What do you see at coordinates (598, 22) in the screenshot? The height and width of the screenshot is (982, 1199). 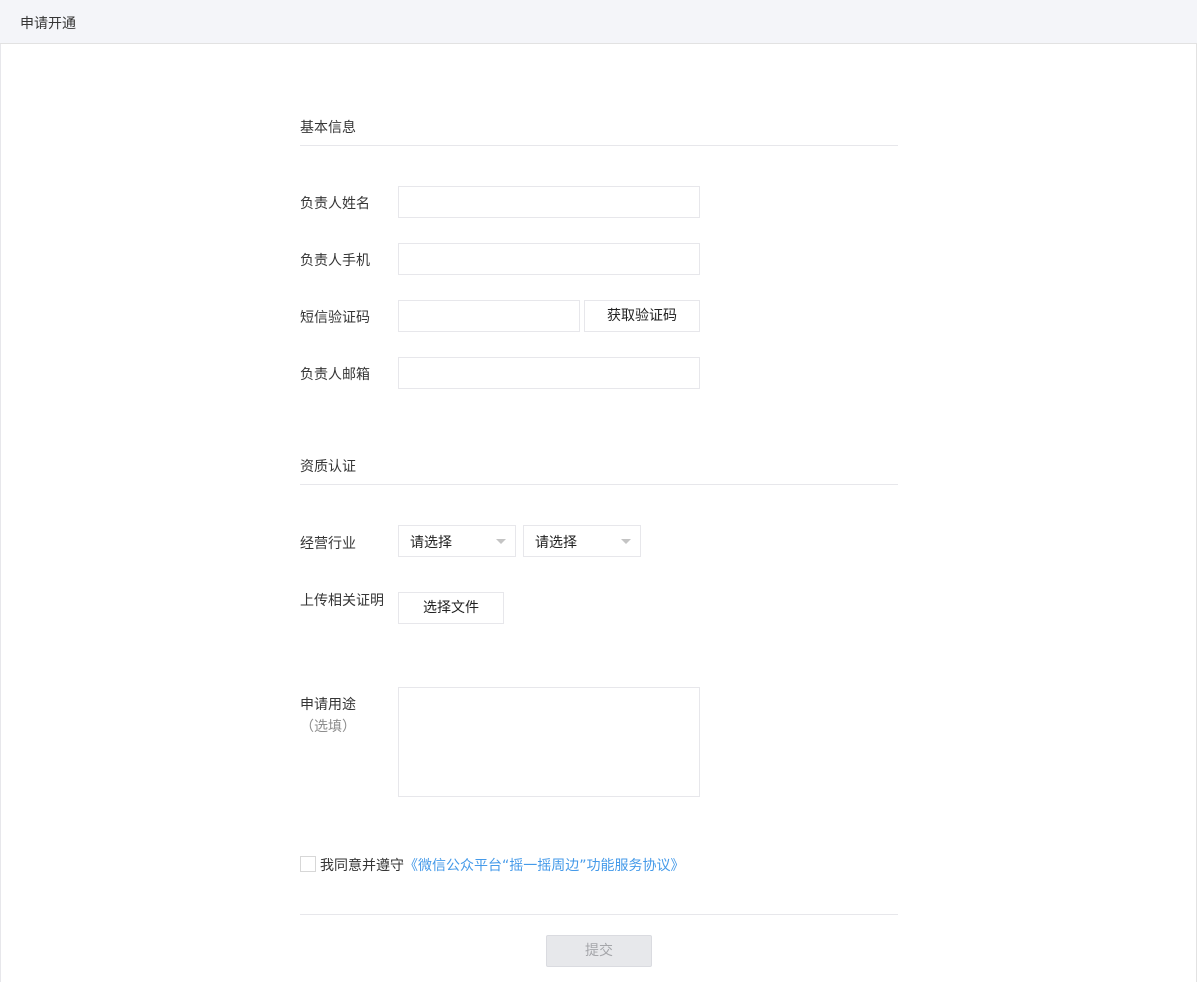 I see `page-header: 申请开通` at bounding box center [598, 22].